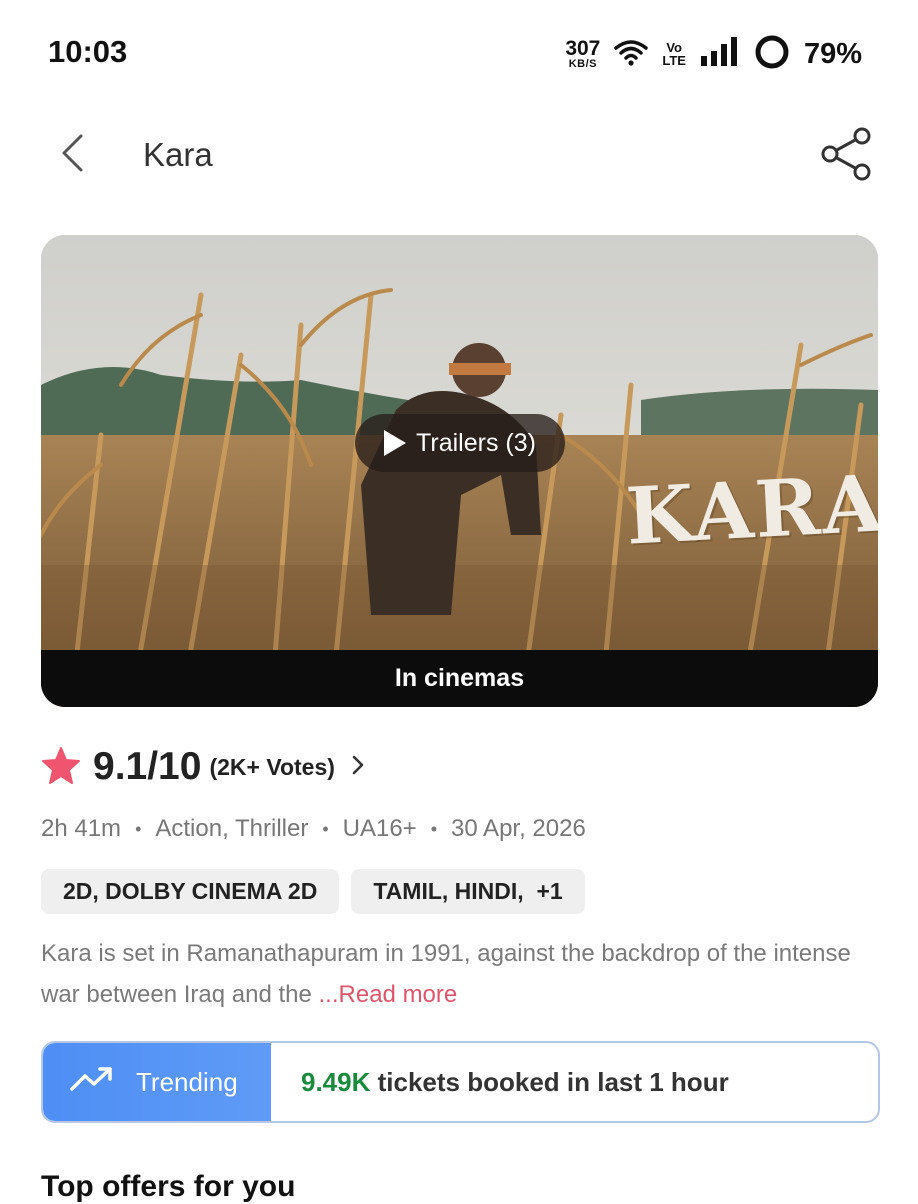  Describe the element at coordinates (476, 442) in the screenshot. I see `trailers-label: Trailers (3)` at that location.